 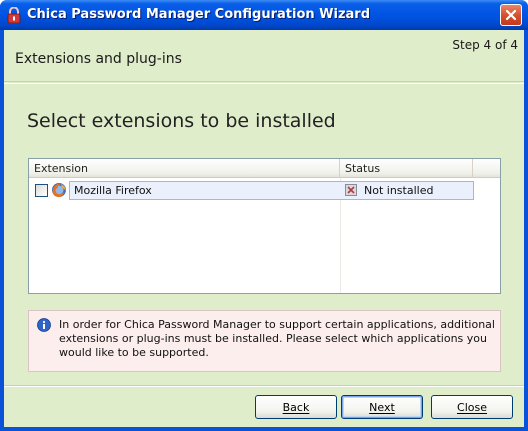 I want to click on lock-icon, so click(x=14, y=15).